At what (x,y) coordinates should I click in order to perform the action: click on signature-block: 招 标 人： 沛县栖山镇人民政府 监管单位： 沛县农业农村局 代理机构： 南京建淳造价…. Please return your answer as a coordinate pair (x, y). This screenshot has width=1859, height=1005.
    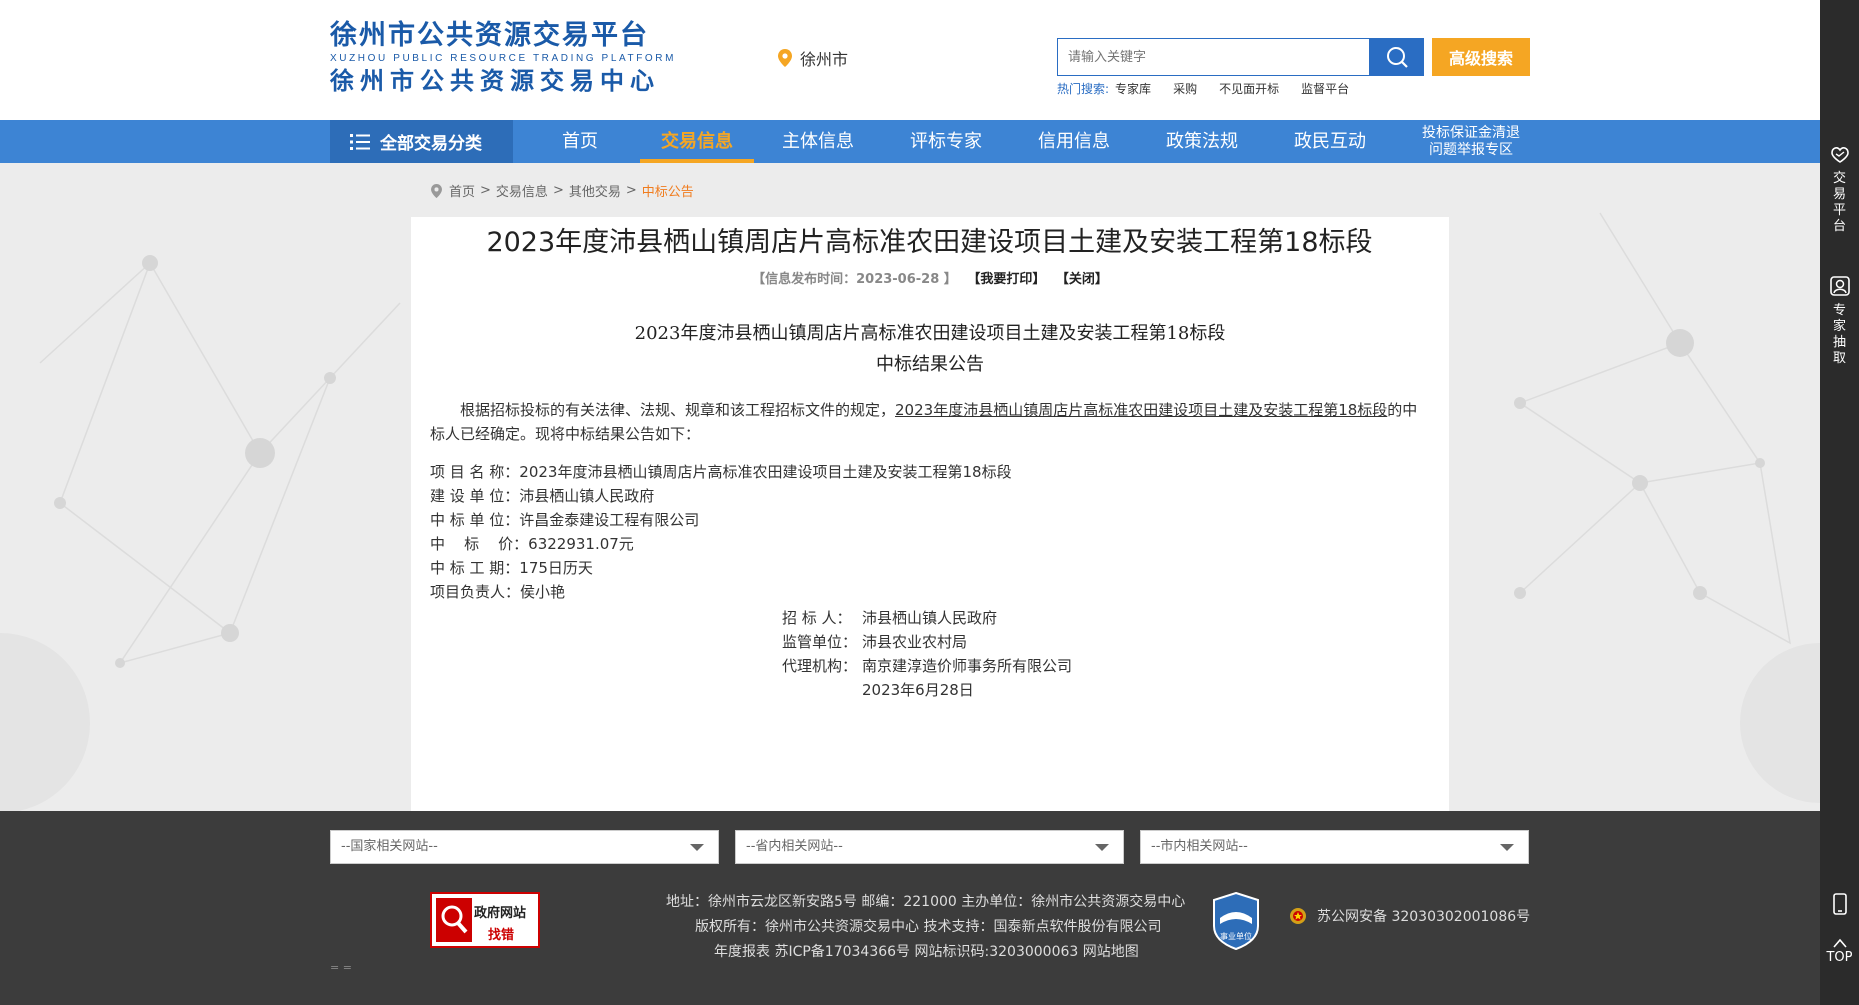
    Looking at the image, I should click on (927, 654).